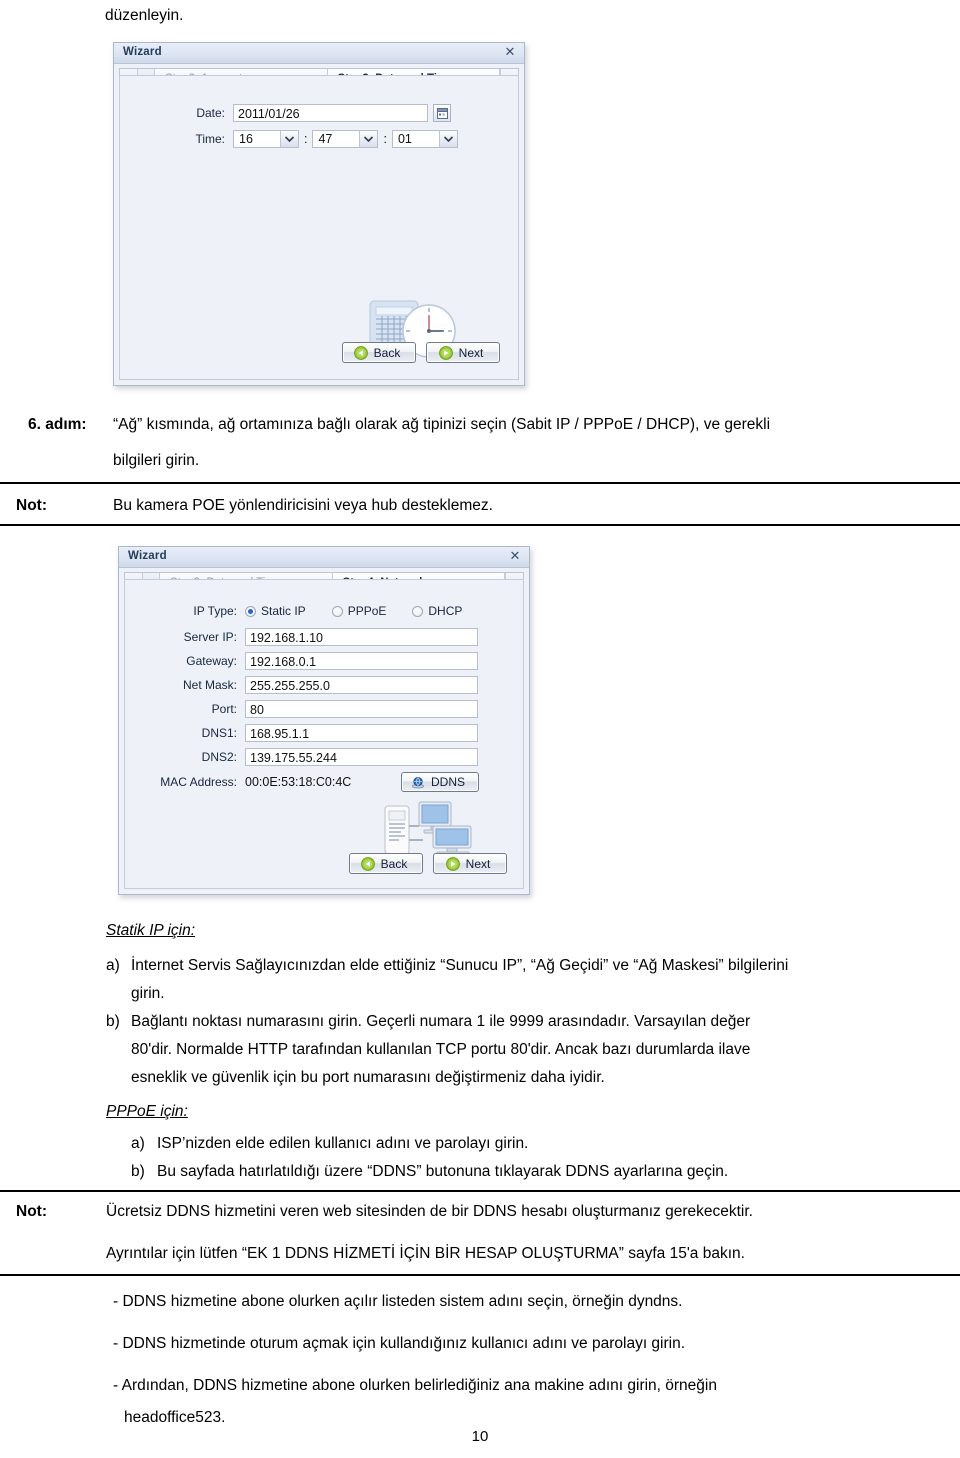 This screenshot has width=960, height=1458. I want to click on radio-dhcp: DHCP, so click(437, 611).